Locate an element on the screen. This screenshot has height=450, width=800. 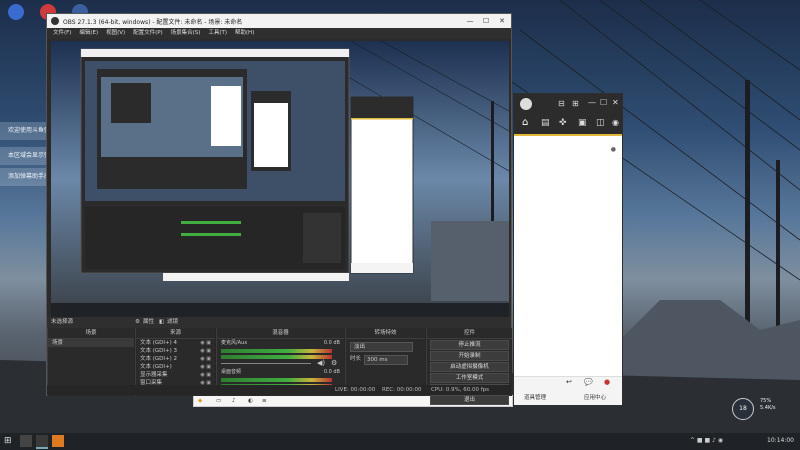
duration-input: 300 ms is located at coordinates (386, 360).